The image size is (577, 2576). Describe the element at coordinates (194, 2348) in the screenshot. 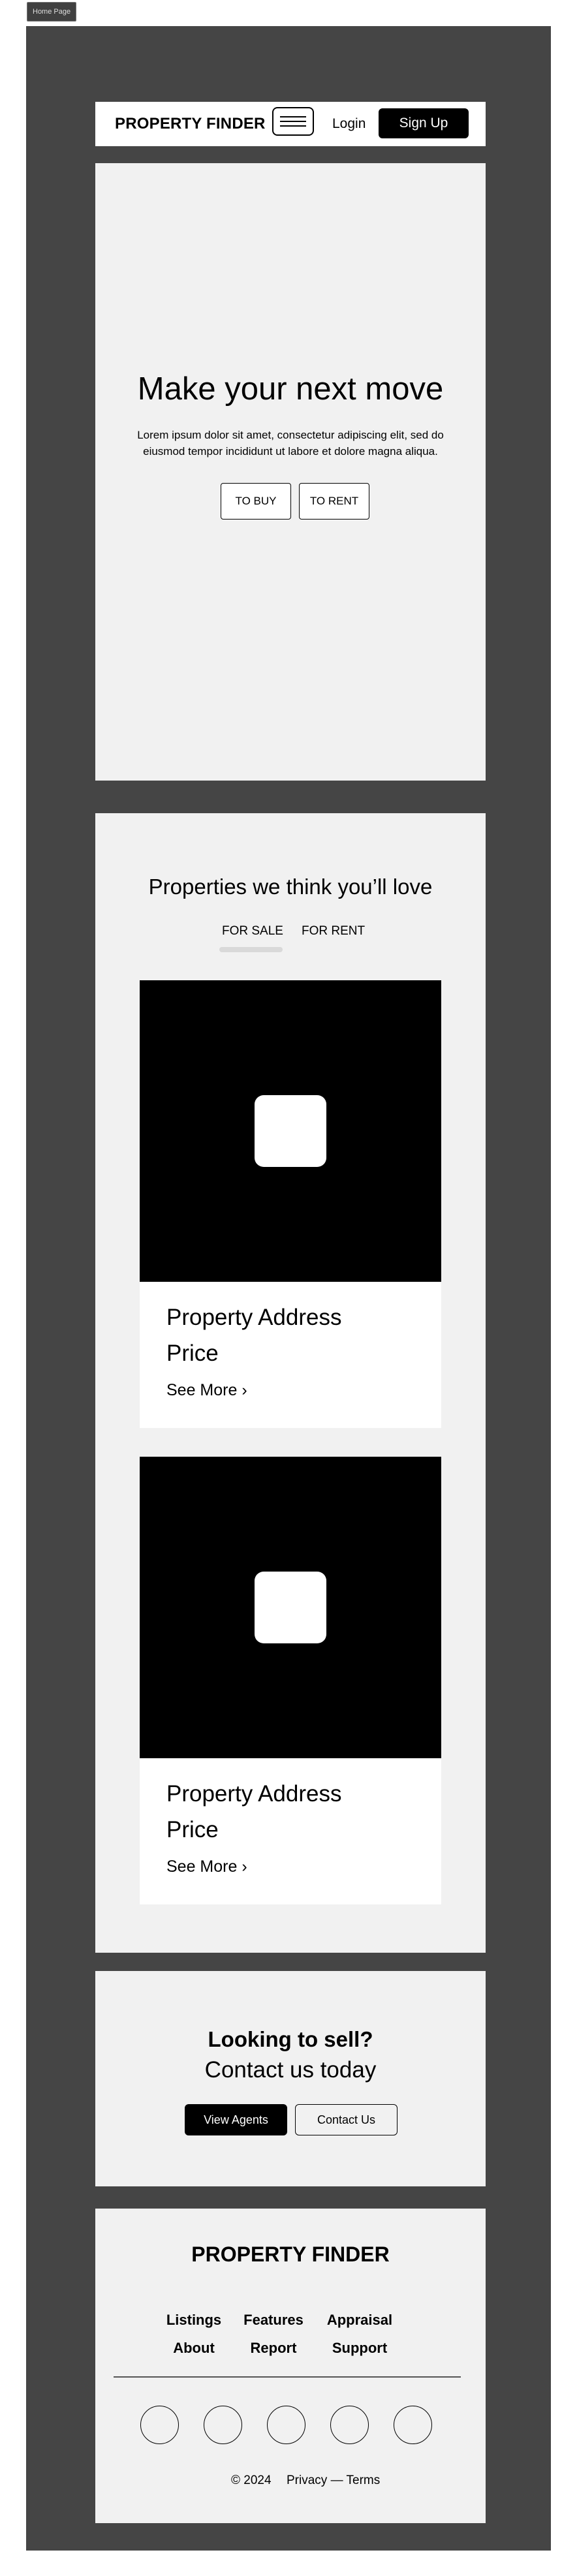

I see `footer-link-about: About` at that location.